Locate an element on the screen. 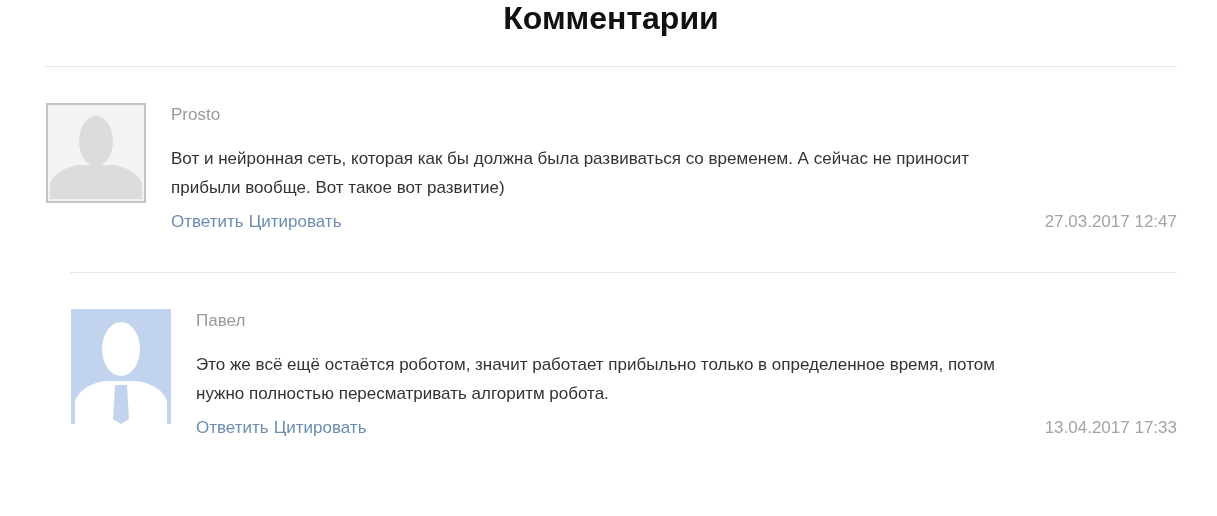 The image size is (1217, 516). comment-text: Это же всё ещё остаётся роботом, значит работает прибыльно только в определенное время, потом нужно полностью пересматривать алгоритм робота. is located at coordinates (596, 379).